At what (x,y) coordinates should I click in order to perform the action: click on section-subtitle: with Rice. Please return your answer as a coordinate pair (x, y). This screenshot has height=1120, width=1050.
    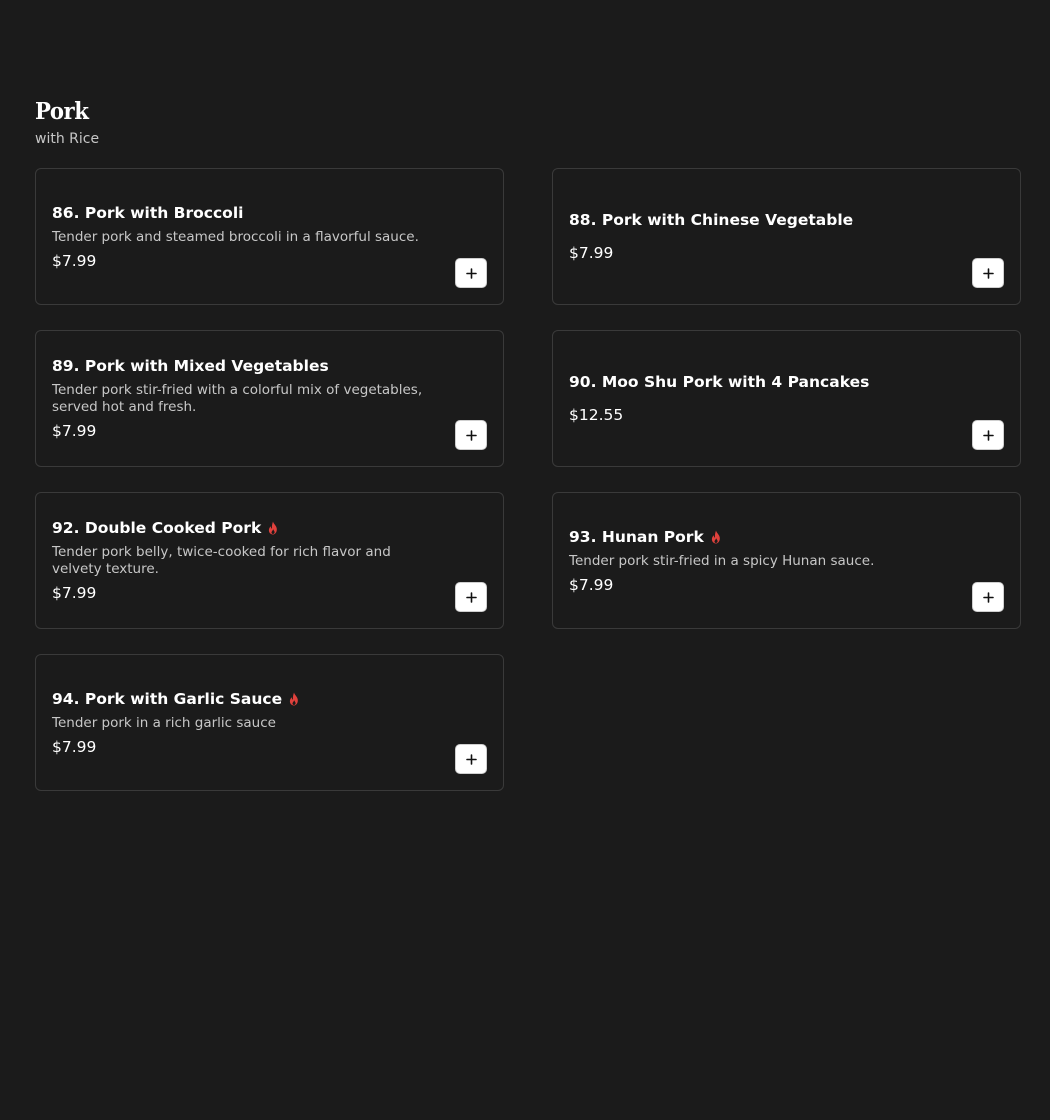
    Looking at the image, I should click on (67, 139).